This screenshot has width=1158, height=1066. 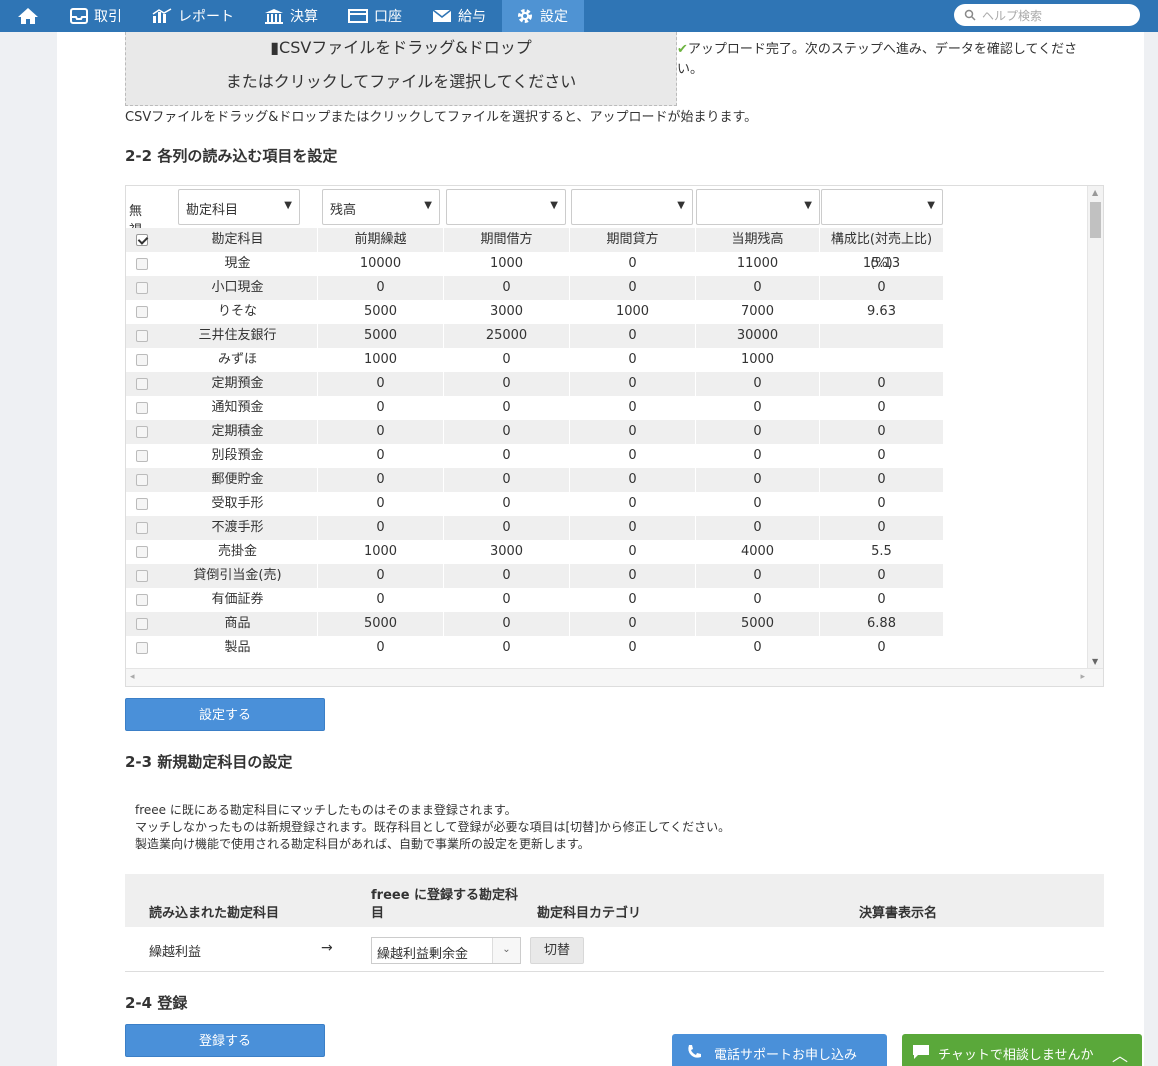 I want to click on table-row: 受取手形 0 0 0 0 0, so click(x=535, y=504).